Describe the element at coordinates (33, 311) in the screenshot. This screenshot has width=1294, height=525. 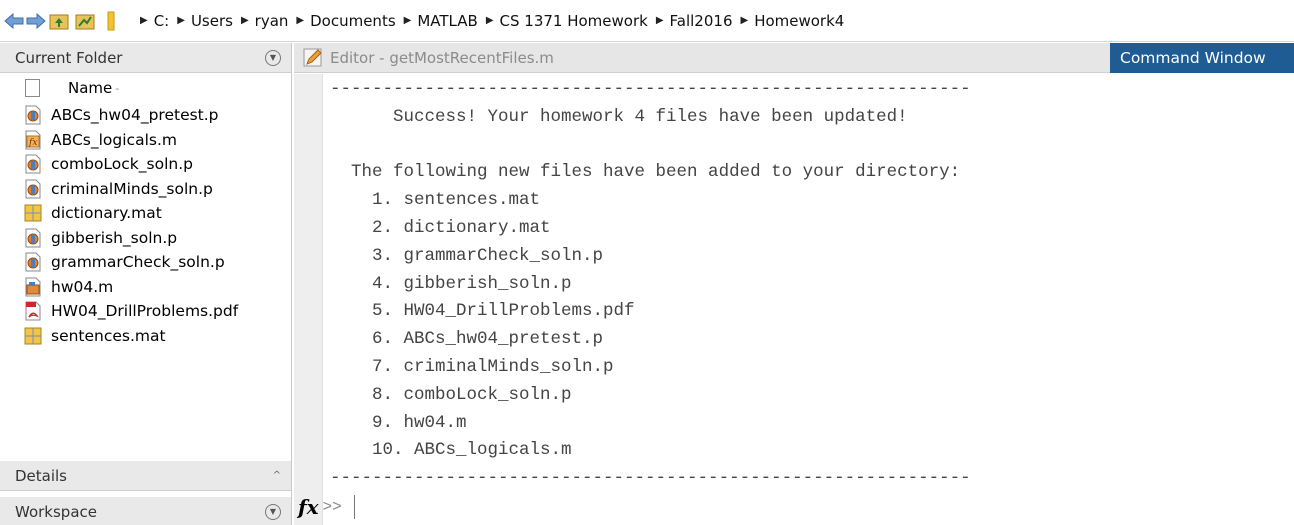
I see `pdf-file-icon` at that location.